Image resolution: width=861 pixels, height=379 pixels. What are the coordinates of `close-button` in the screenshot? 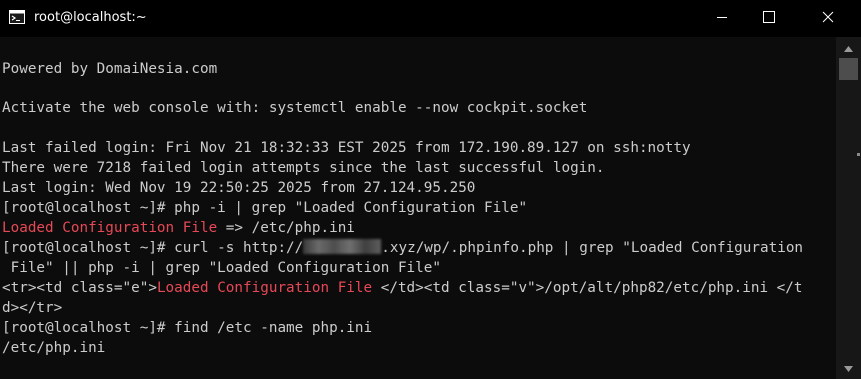 It's located at (828, 18).